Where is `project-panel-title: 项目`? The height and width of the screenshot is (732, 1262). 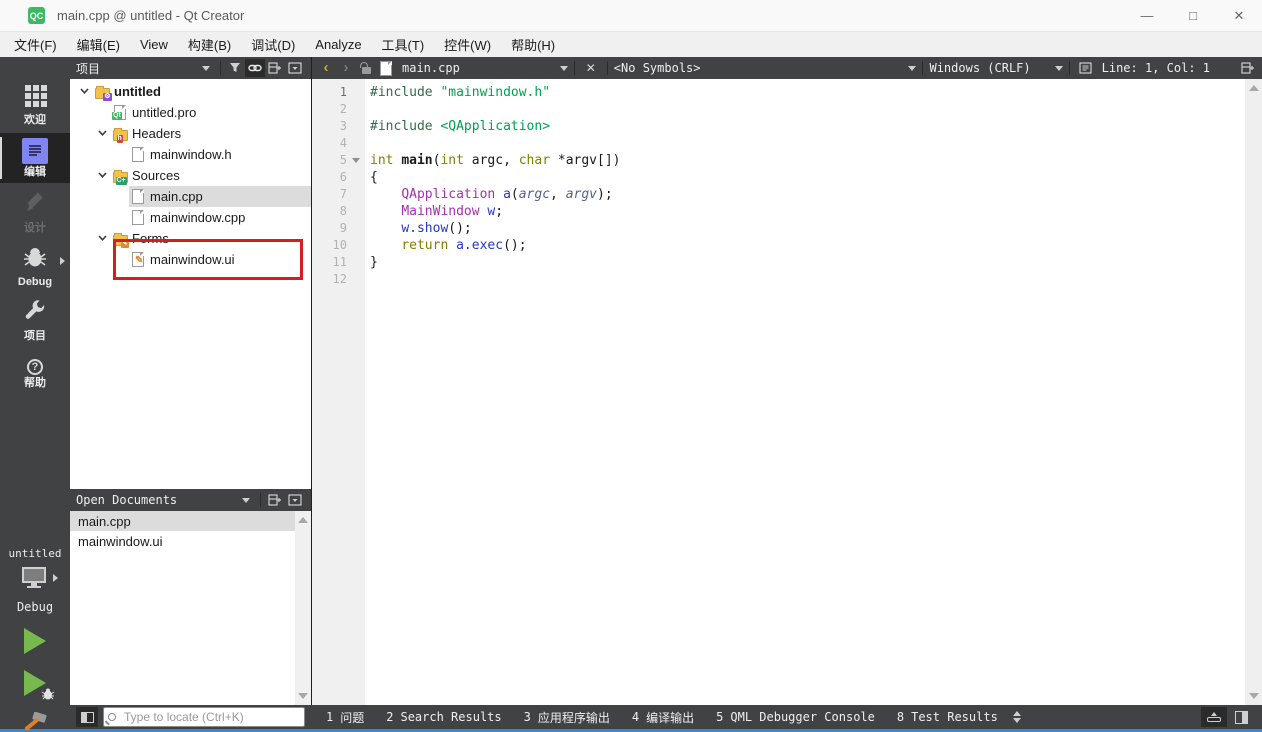
project-panel-title: 项目 is located at coordinates (88, 68).